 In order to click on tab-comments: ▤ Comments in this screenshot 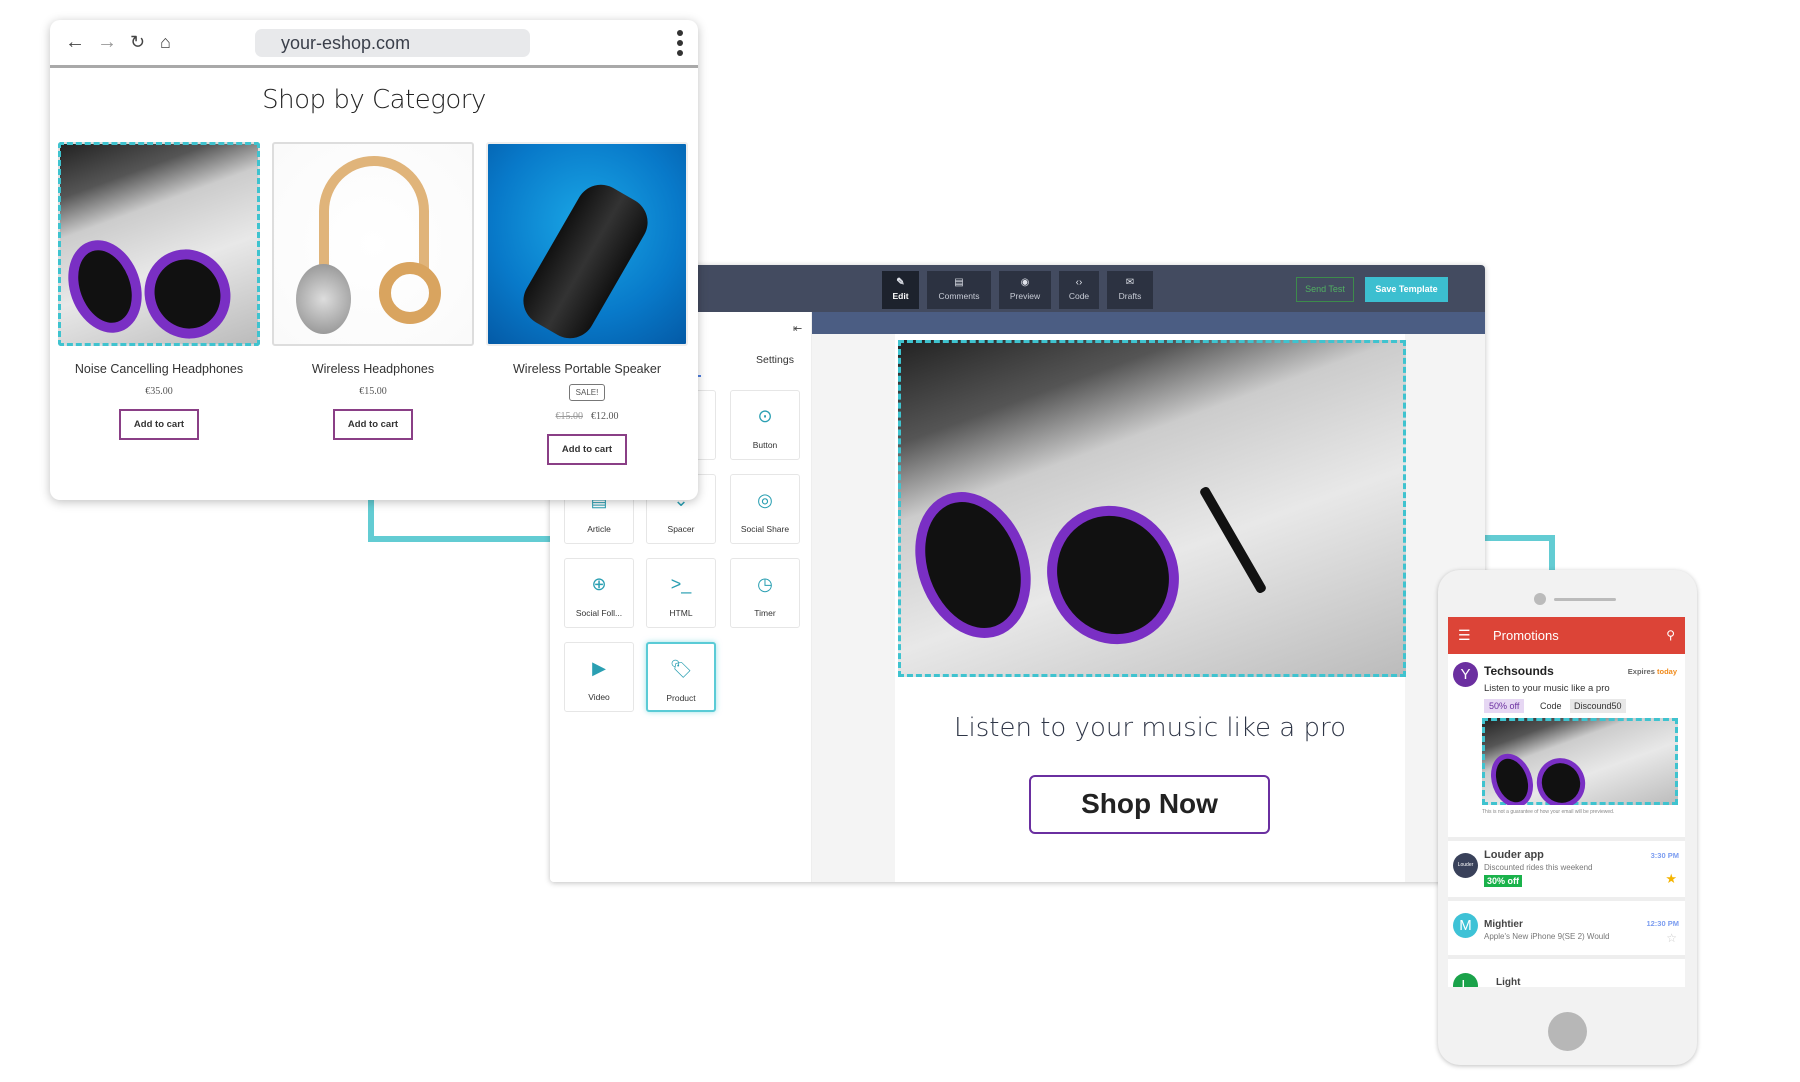, I will do `click(959, 290)`.